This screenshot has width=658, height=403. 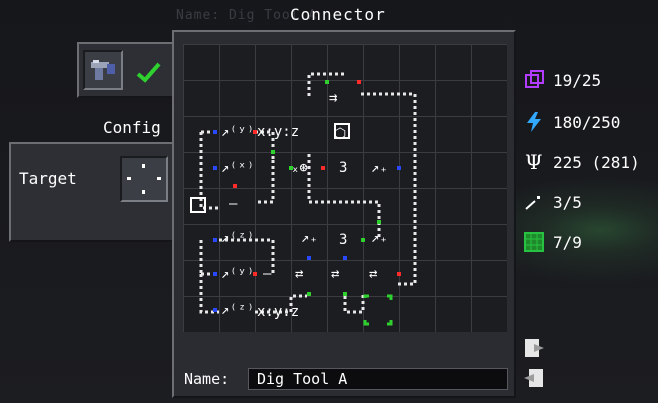 I want to click on add-node-1: ↗₊, so click(x=379, y=168).